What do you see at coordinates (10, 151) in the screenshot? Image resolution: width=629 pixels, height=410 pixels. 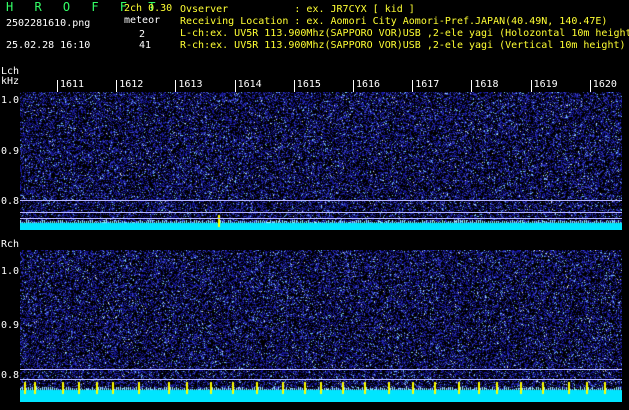 I see `lch-tick-0-9: 0.9` at bounding box center [10, 151].